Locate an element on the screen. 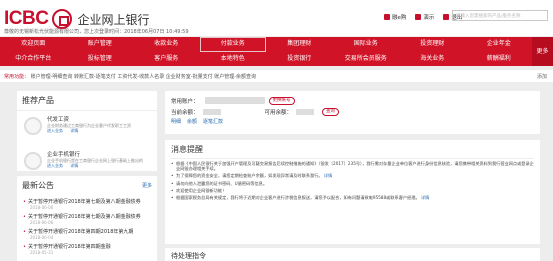 This screenshot has width=553, height=261. change-account-button: 更换帐号 is located at coordinates (281, 100).